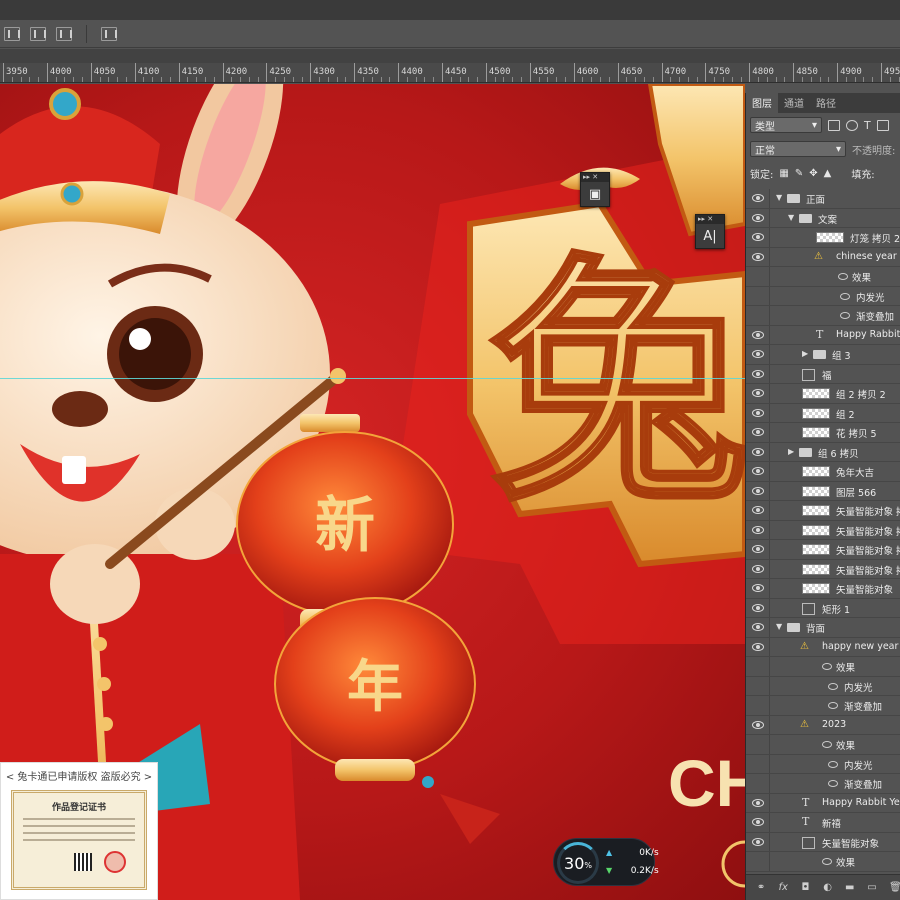  I want to click on distribute-icon, so click(109, 33).